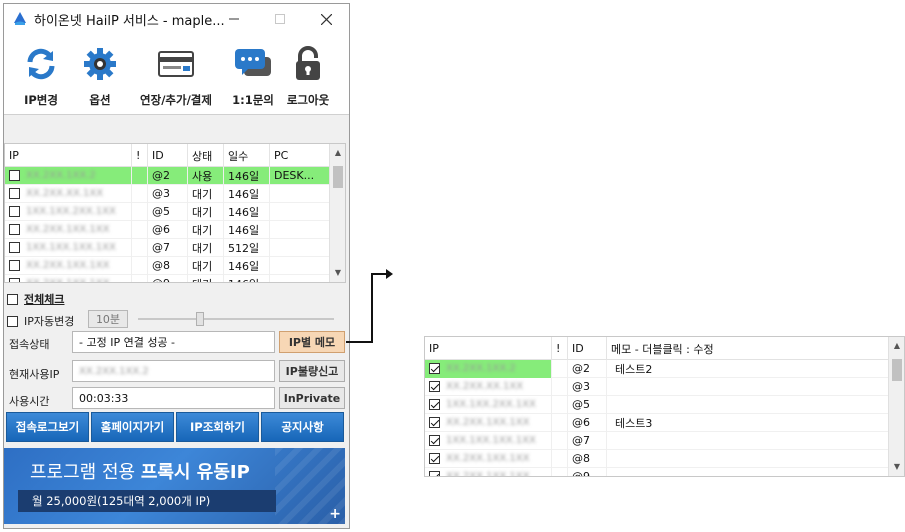  Describe the element at coordinates (312, 398) in the screenshot. I see `inprivate-button: InPrivate` at that location.